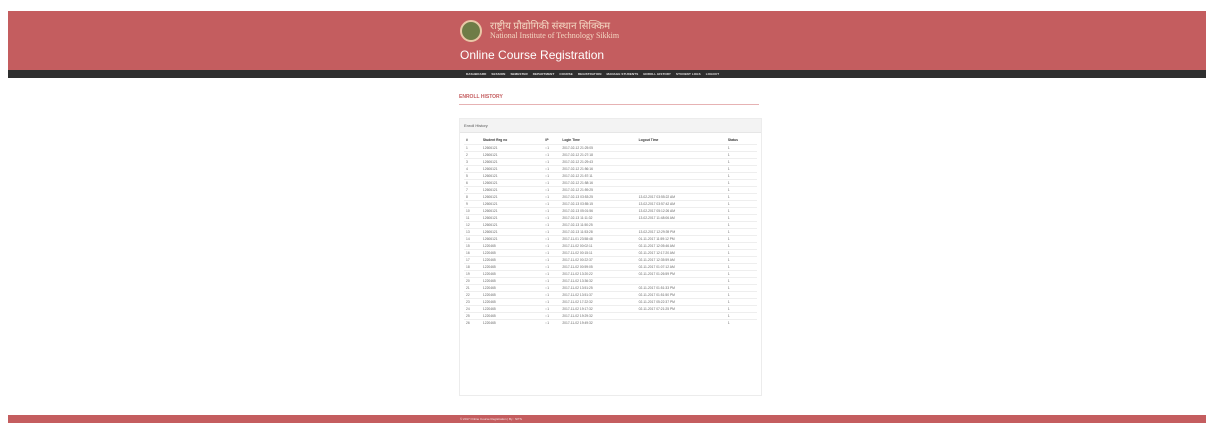 The height and width of the screenshot is (423, 1206). What do you see at coordinates (472, 218) in the screenshot?
I see `table-cell: 11` at bounding box center [472, 218].